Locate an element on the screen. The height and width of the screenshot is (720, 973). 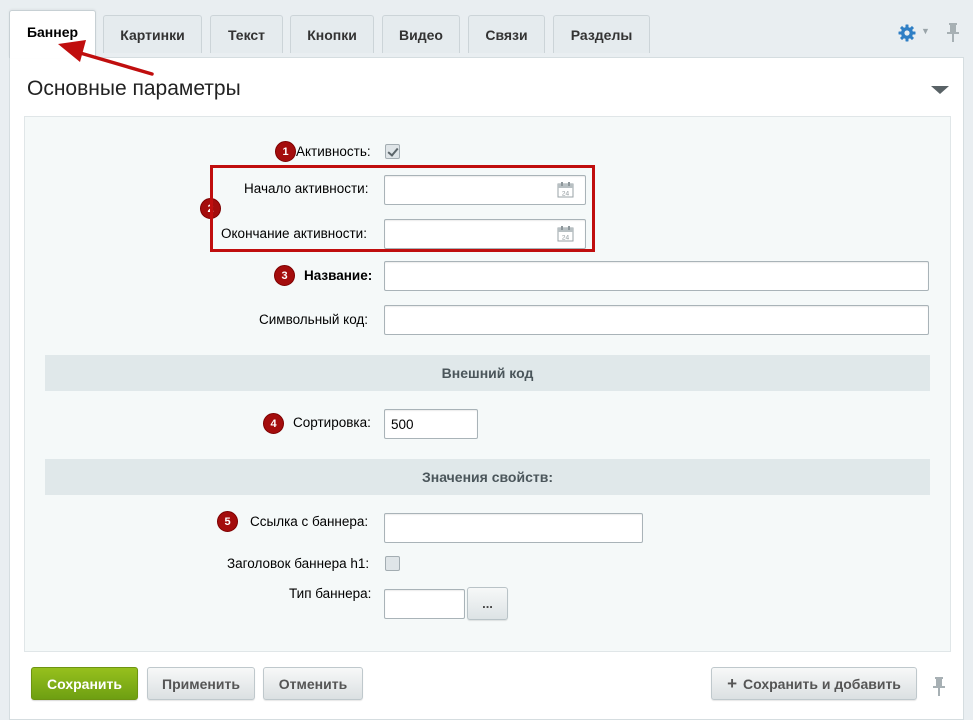
tab-buttons: Кнопки is located at coordinates (332, 34).